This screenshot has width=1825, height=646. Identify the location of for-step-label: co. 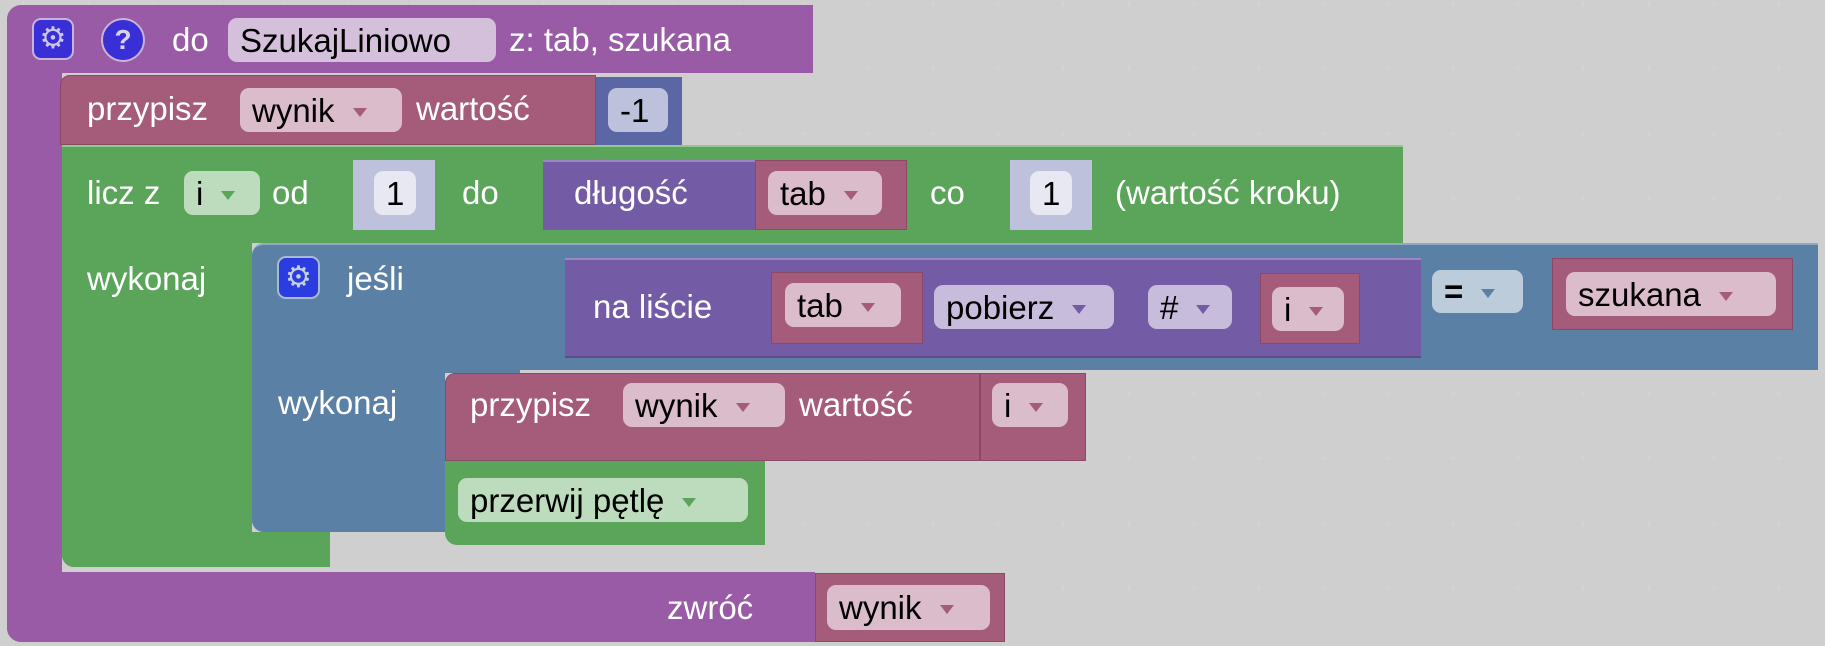
(947, 192).